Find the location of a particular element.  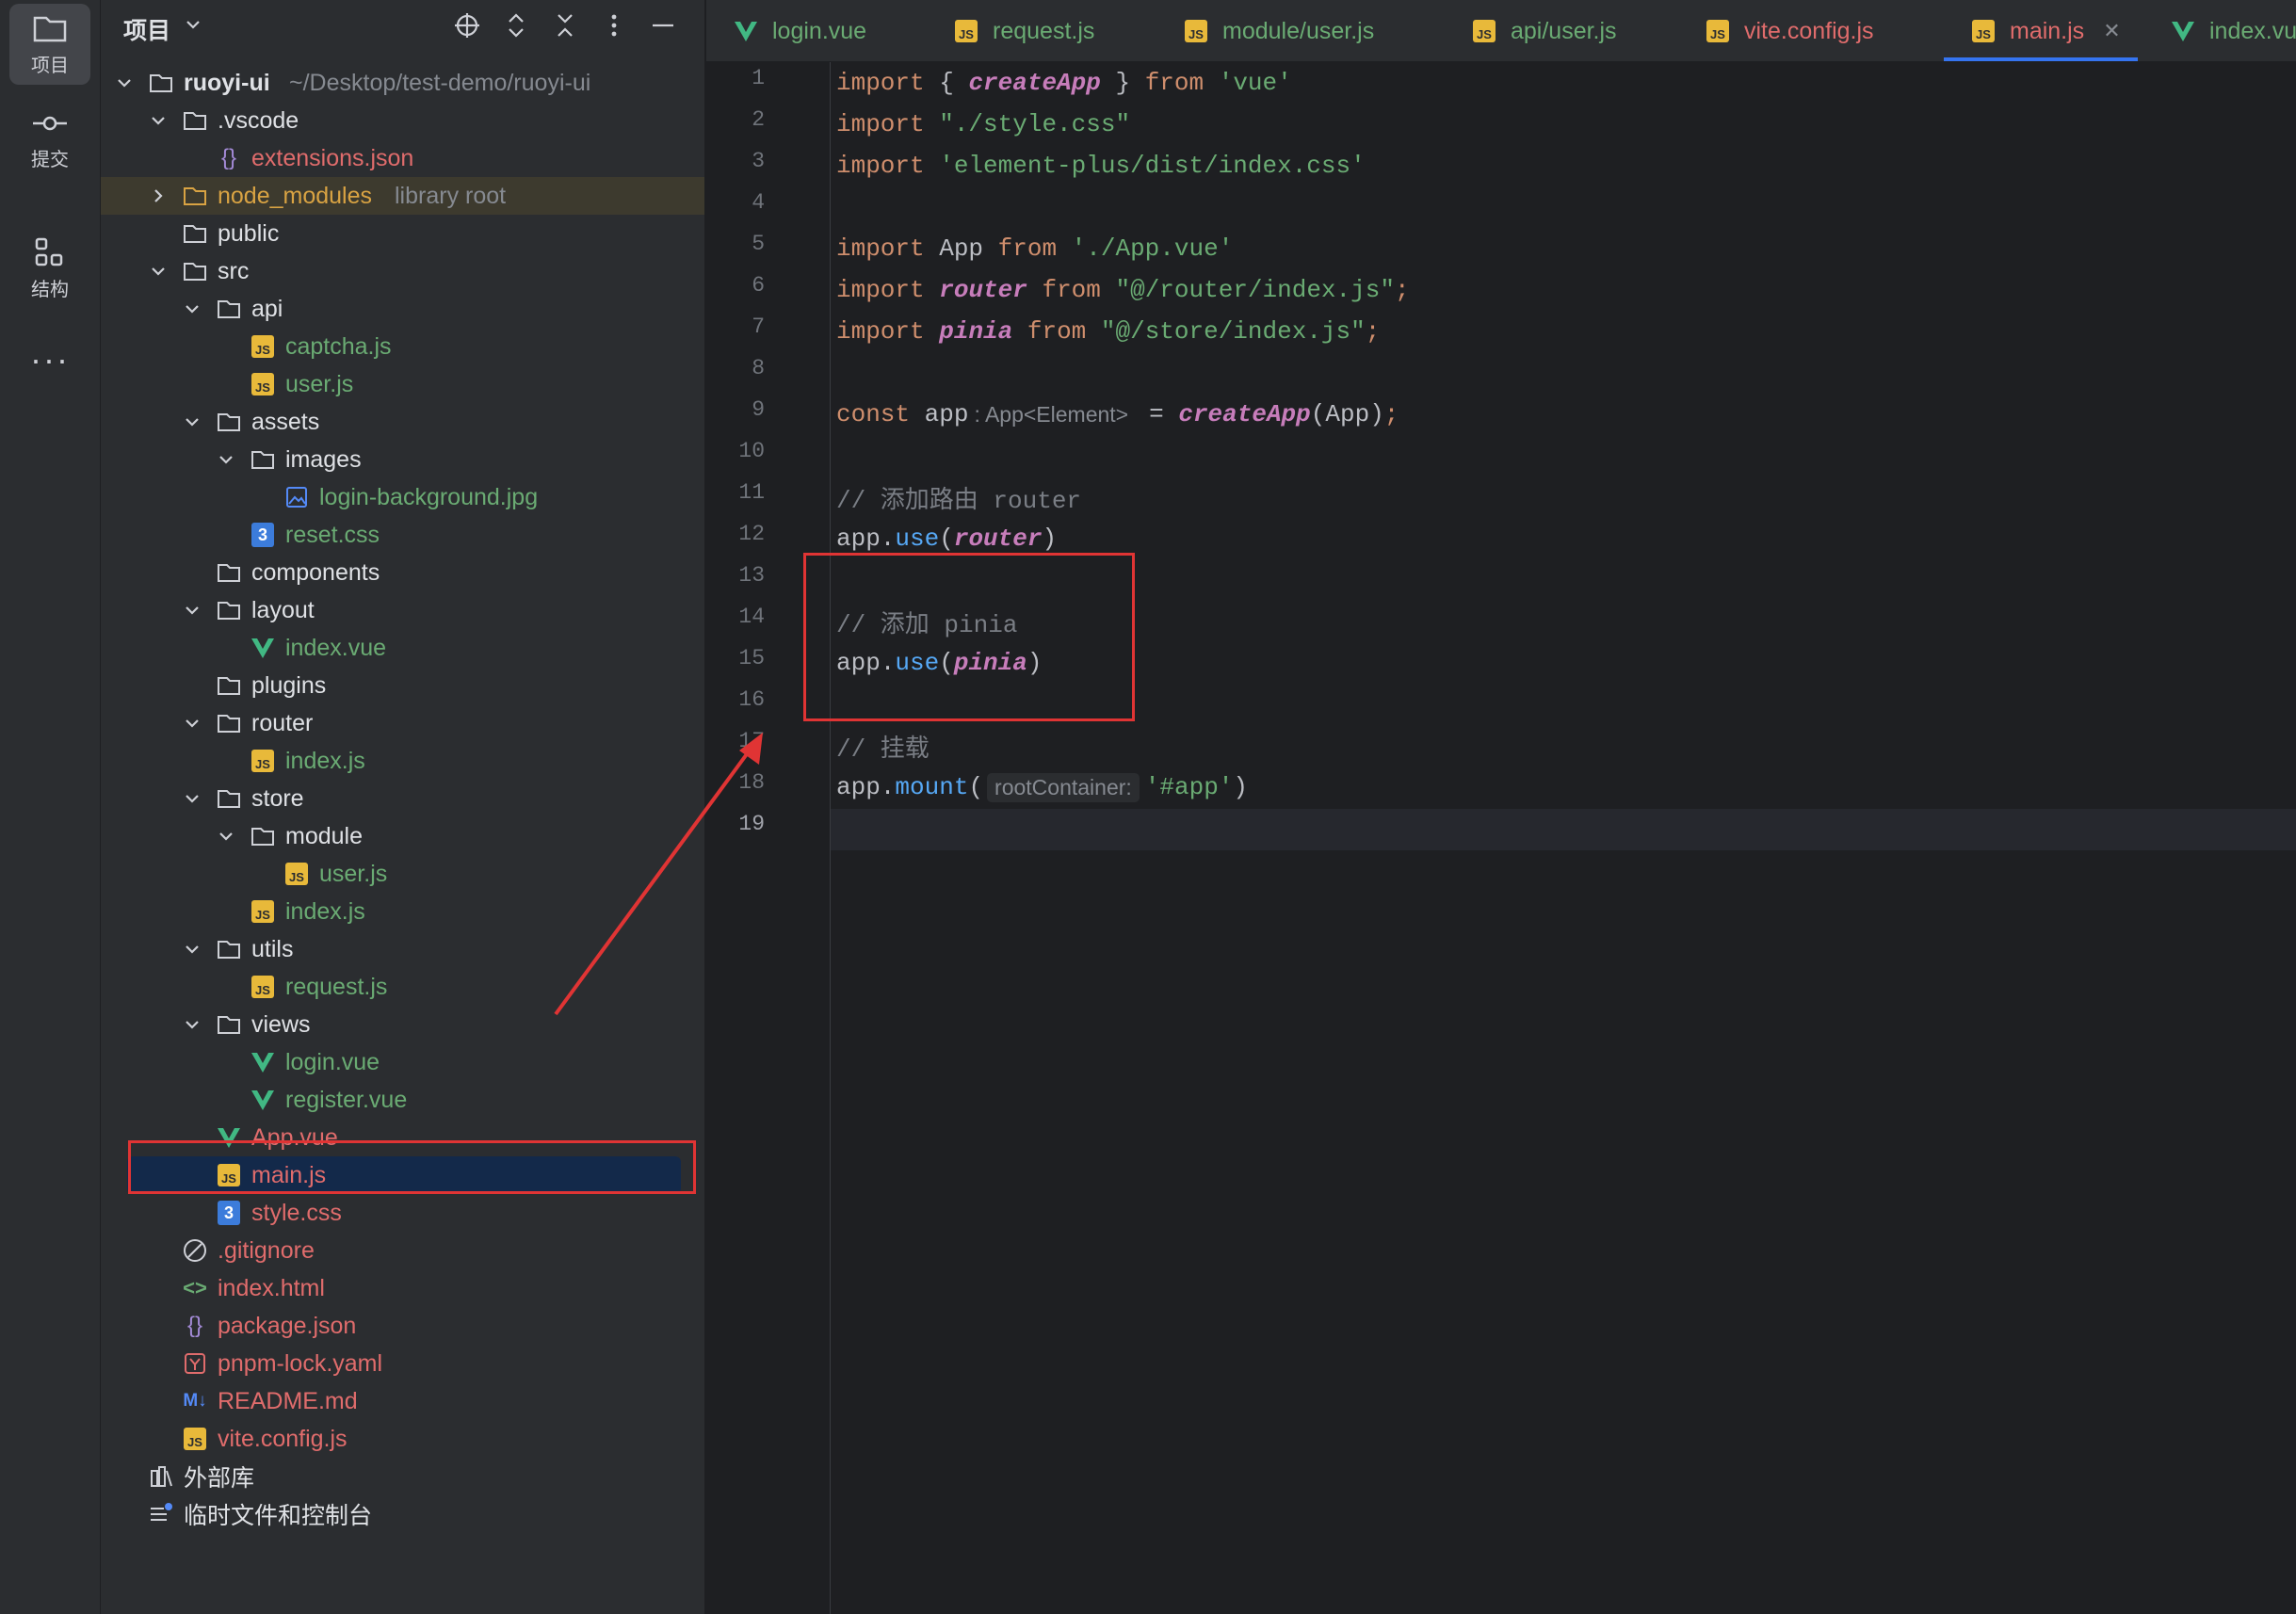

html-file-icon: <> is located at coordinates (195, 1288).